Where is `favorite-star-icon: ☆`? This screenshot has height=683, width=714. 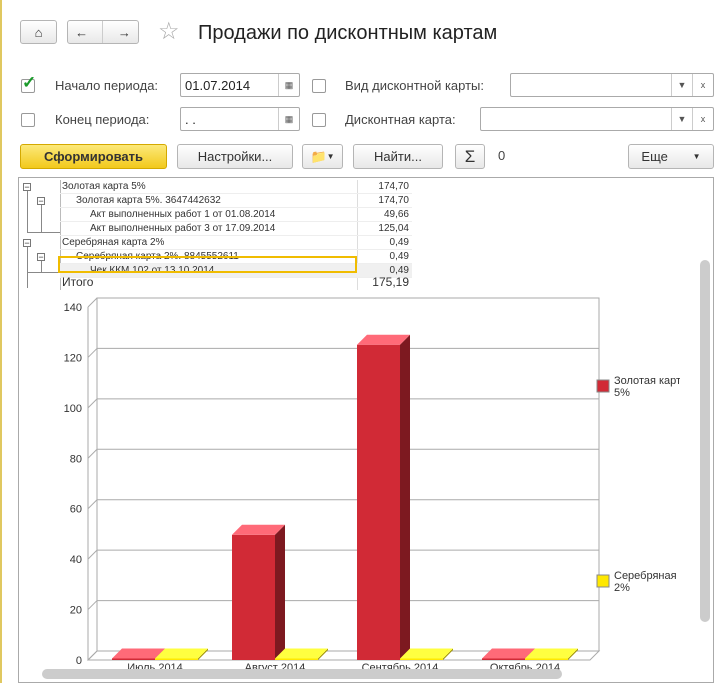 favorite-star-icon: ☆ is located at coordinates (169, 31).